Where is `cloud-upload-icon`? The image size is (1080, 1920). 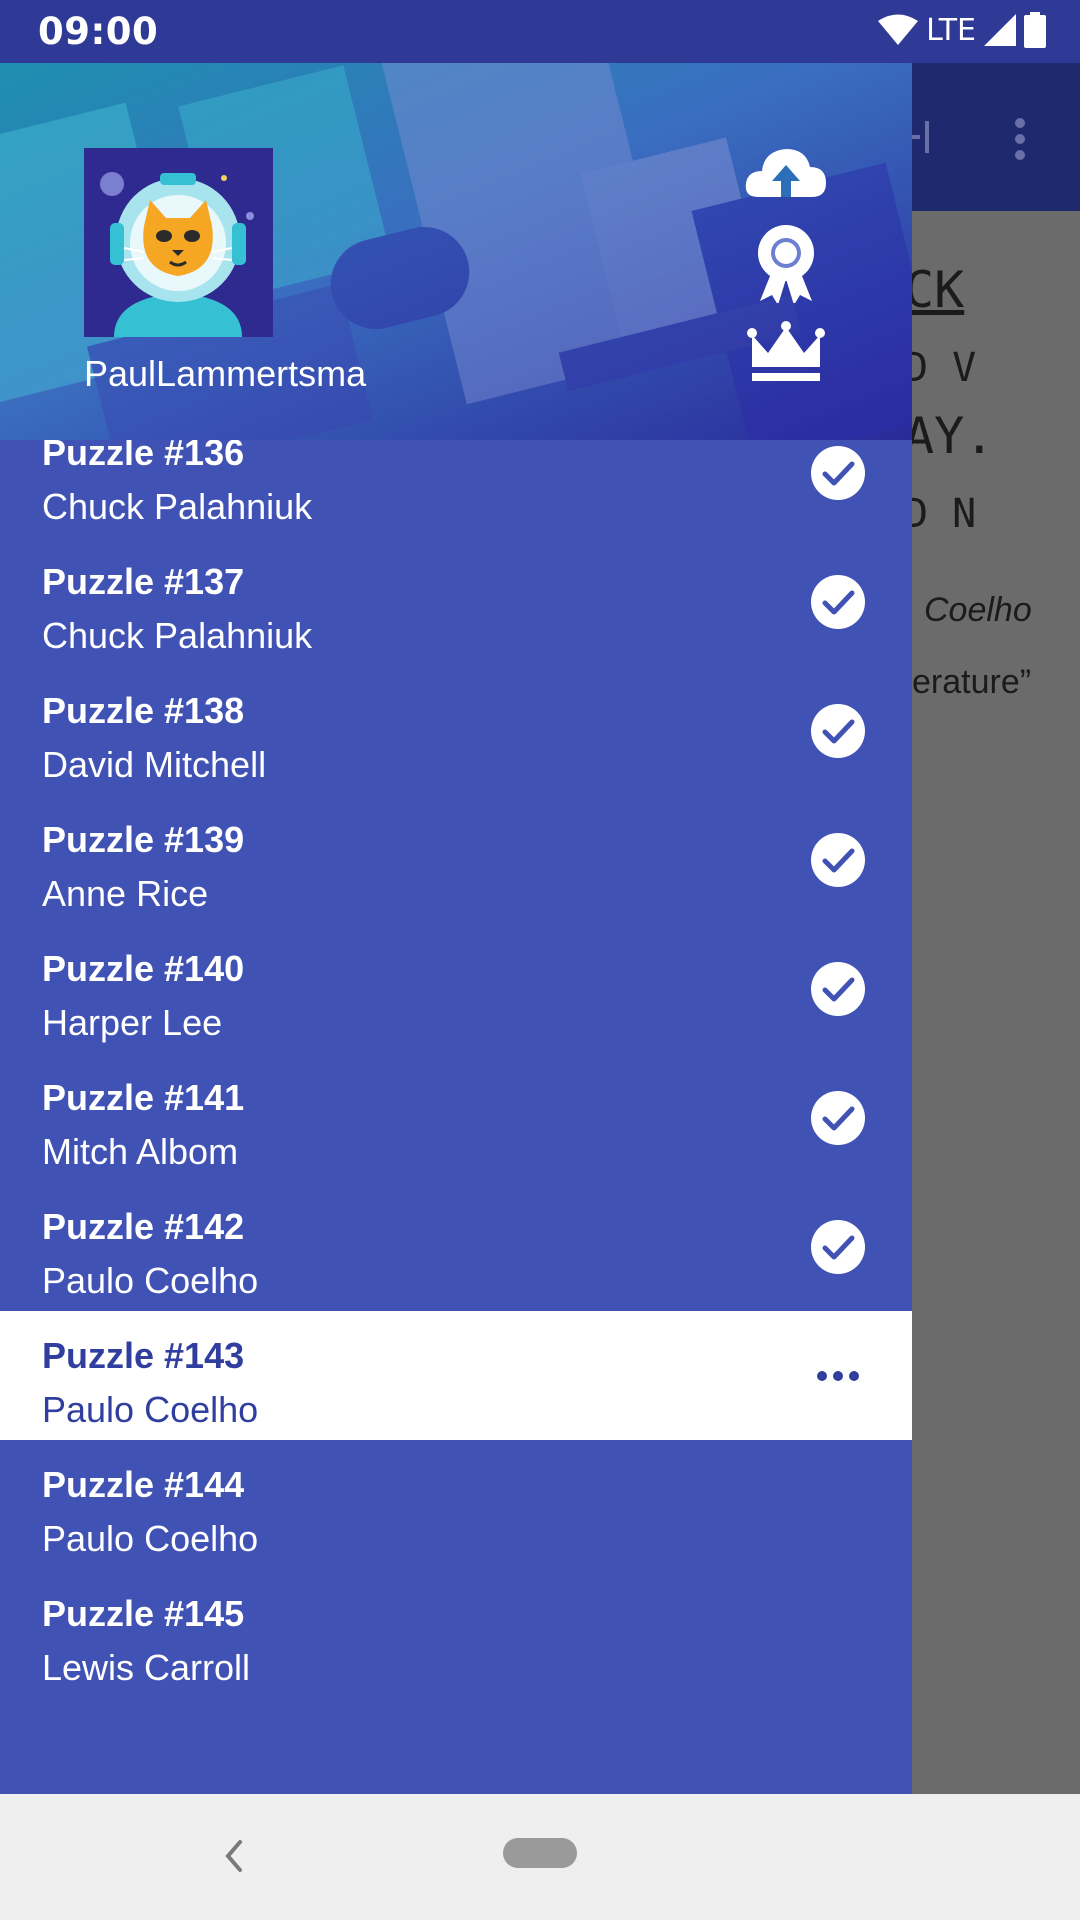 cloud-upload-icon is located at coordinates (785, 173).